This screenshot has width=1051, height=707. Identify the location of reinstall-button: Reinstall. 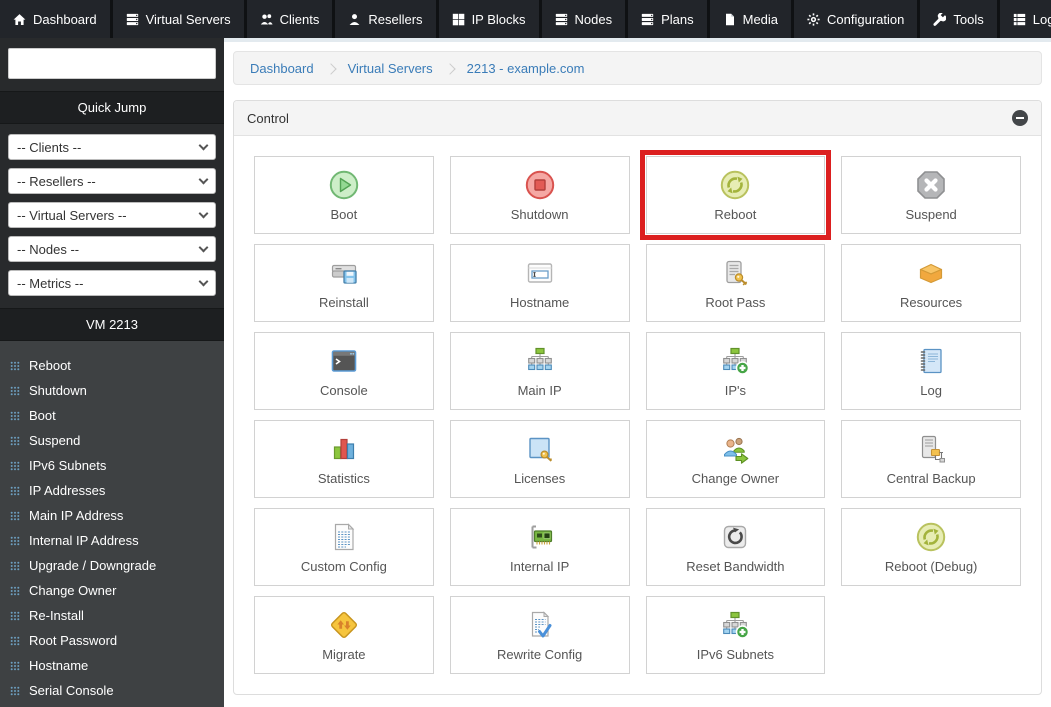
(344, 283).